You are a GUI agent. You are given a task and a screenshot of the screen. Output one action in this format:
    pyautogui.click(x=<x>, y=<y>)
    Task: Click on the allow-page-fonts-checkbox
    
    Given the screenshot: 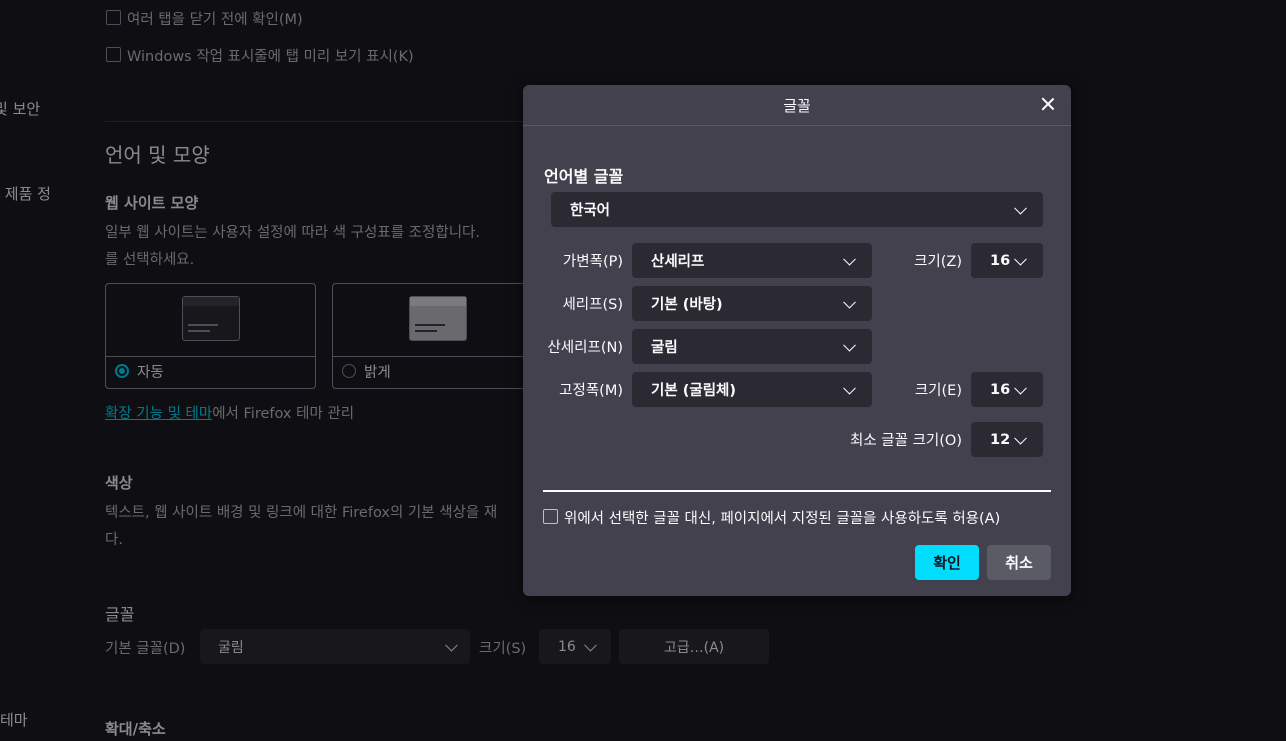 What is the action you would take?
    pyautogui.click(x=550, y=516)
    